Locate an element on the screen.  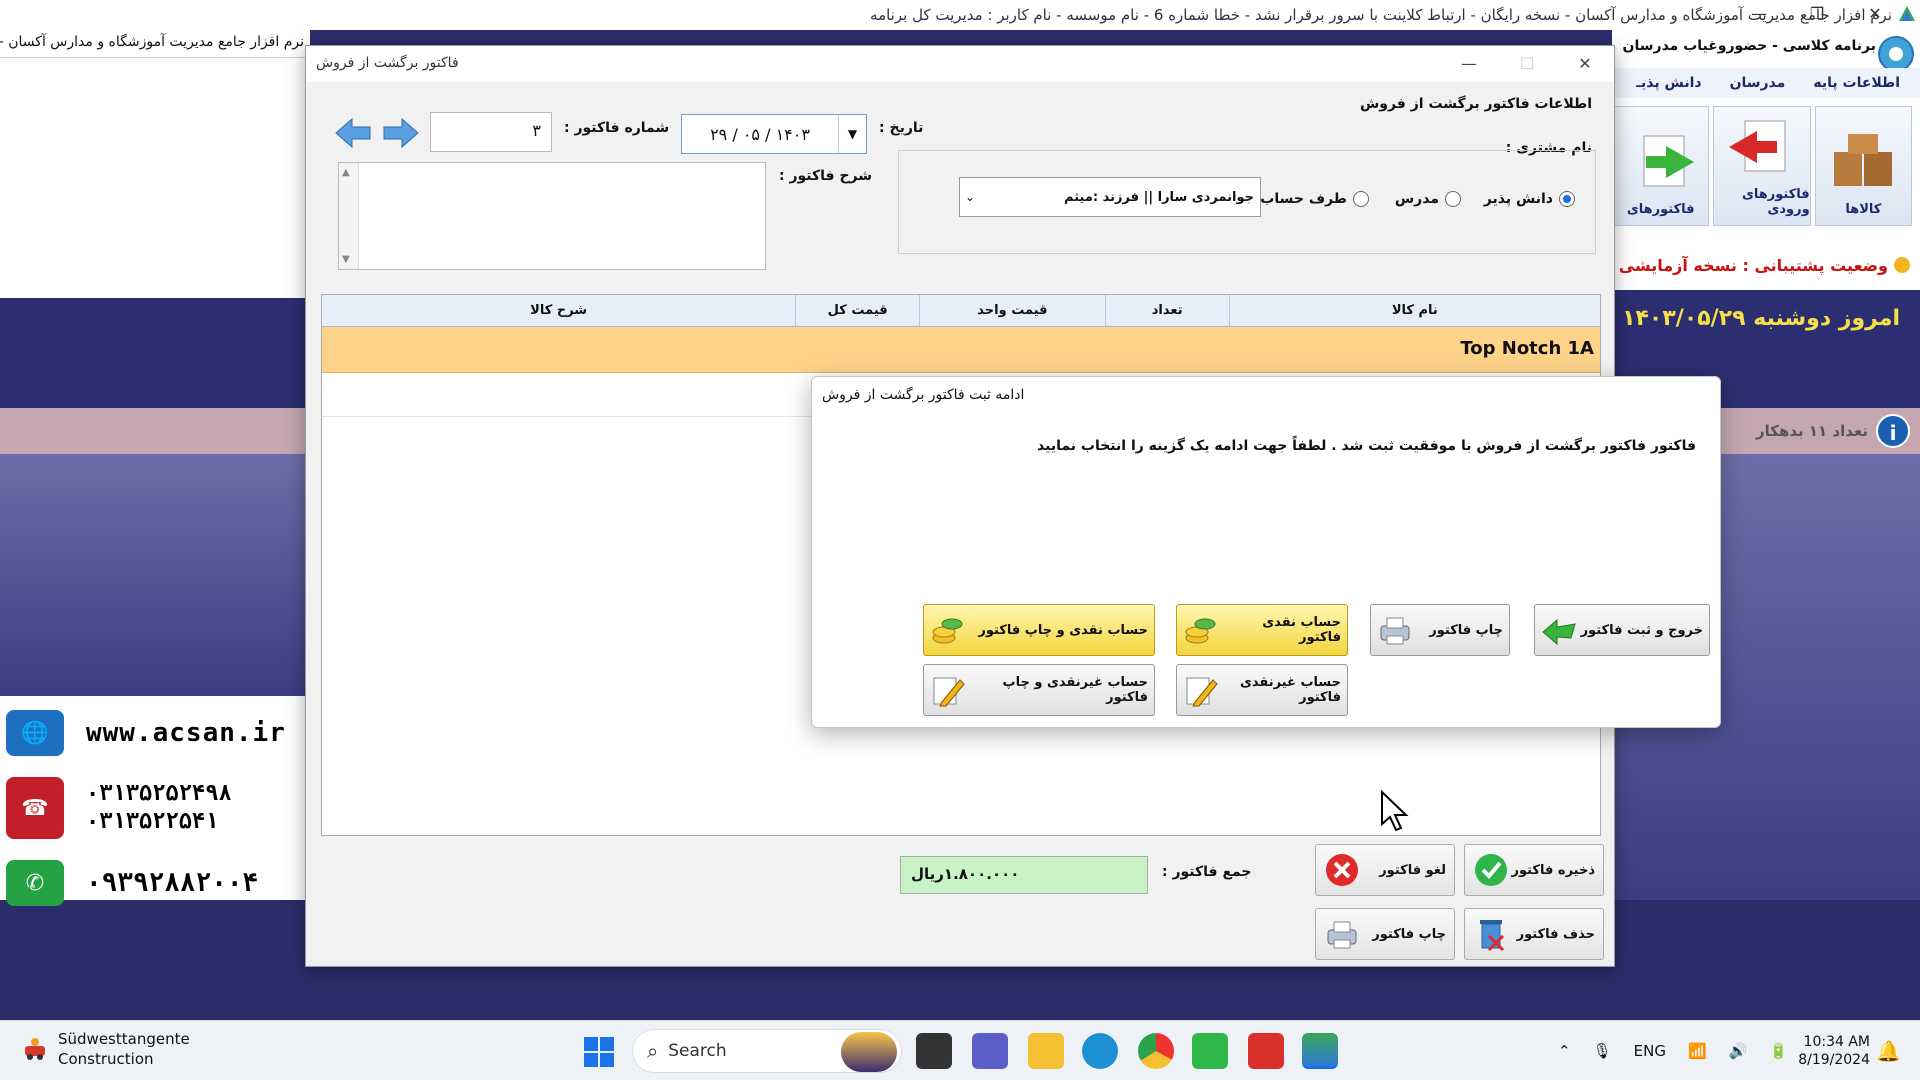
info-icon: i is located at coordinates (1893, 431).